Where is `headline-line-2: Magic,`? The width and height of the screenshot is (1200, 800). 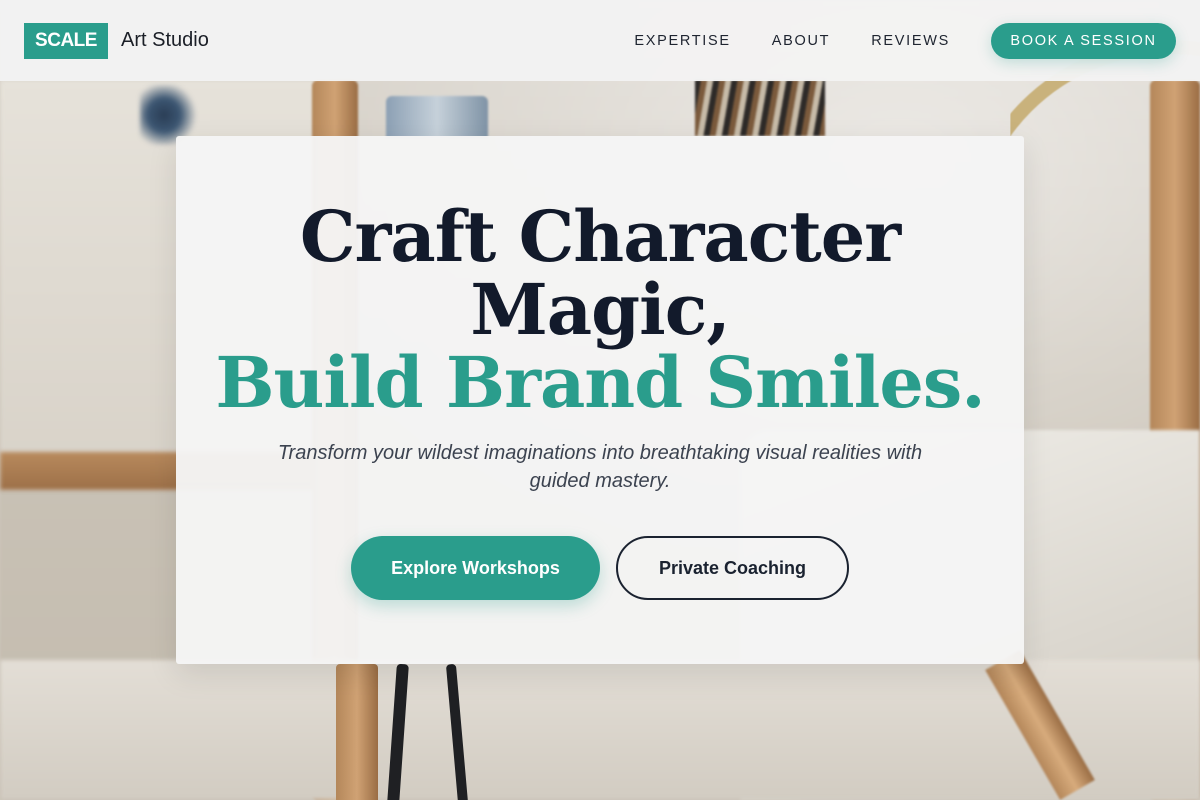
headline-line-2: Magic, is located at coordinates (600, 309).